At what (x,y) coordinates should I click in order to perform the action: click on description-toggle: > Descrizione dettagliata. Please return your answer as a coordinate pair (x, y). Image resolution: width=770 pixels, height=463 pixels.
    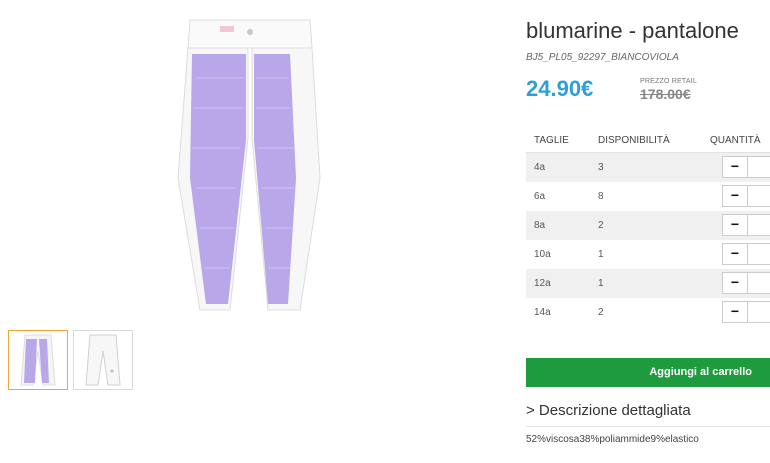
    Looking at the image, I should click on (608, 410).